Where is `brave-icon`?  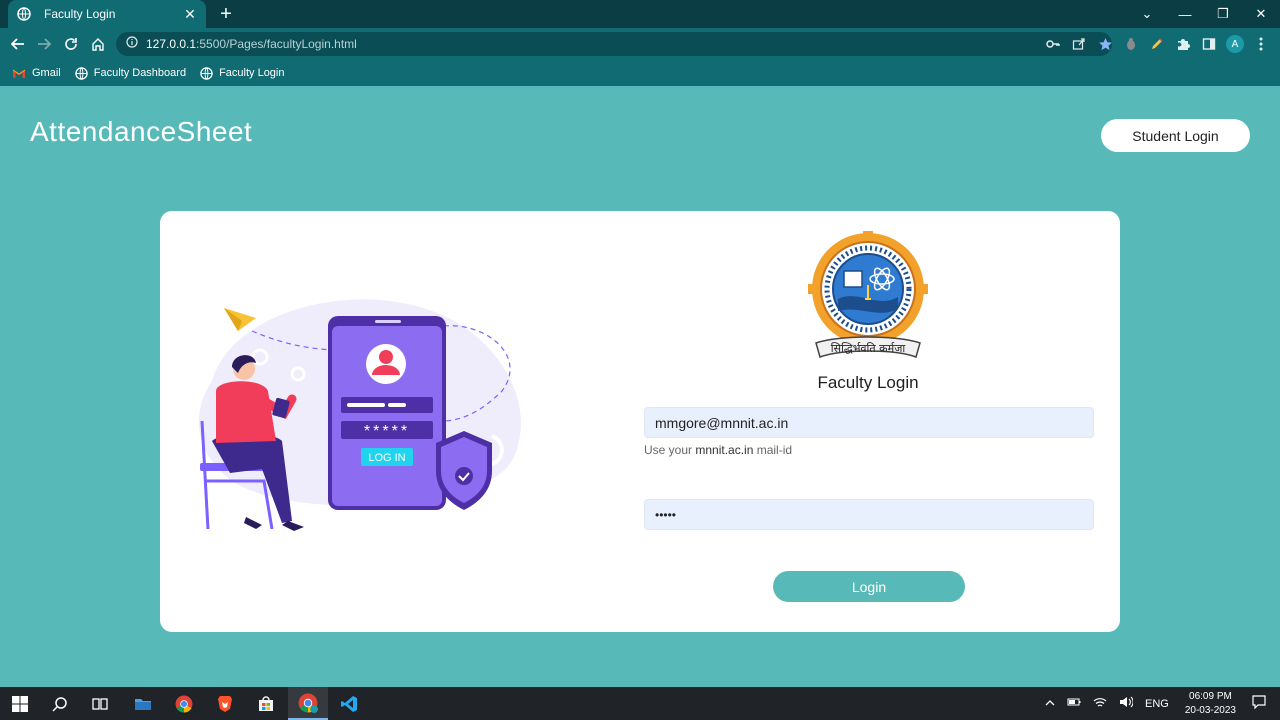 brave-icon is located at coordinates (225, 703).